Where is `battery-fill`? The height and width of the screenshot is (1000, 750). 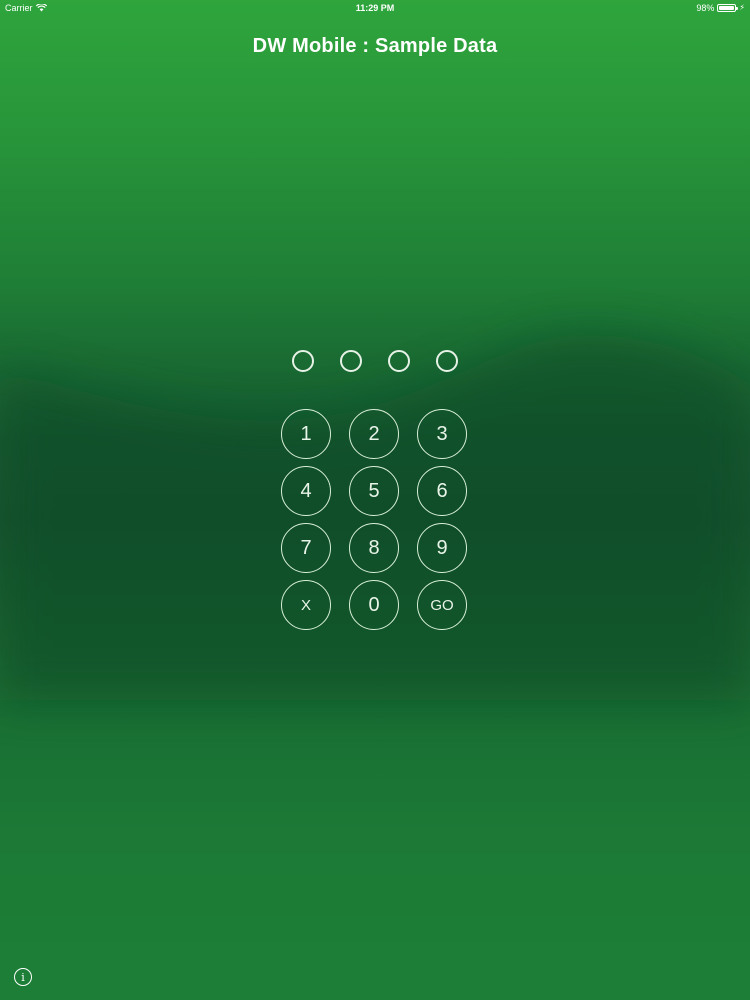
battery-fill is located at coordinates (727, 8).